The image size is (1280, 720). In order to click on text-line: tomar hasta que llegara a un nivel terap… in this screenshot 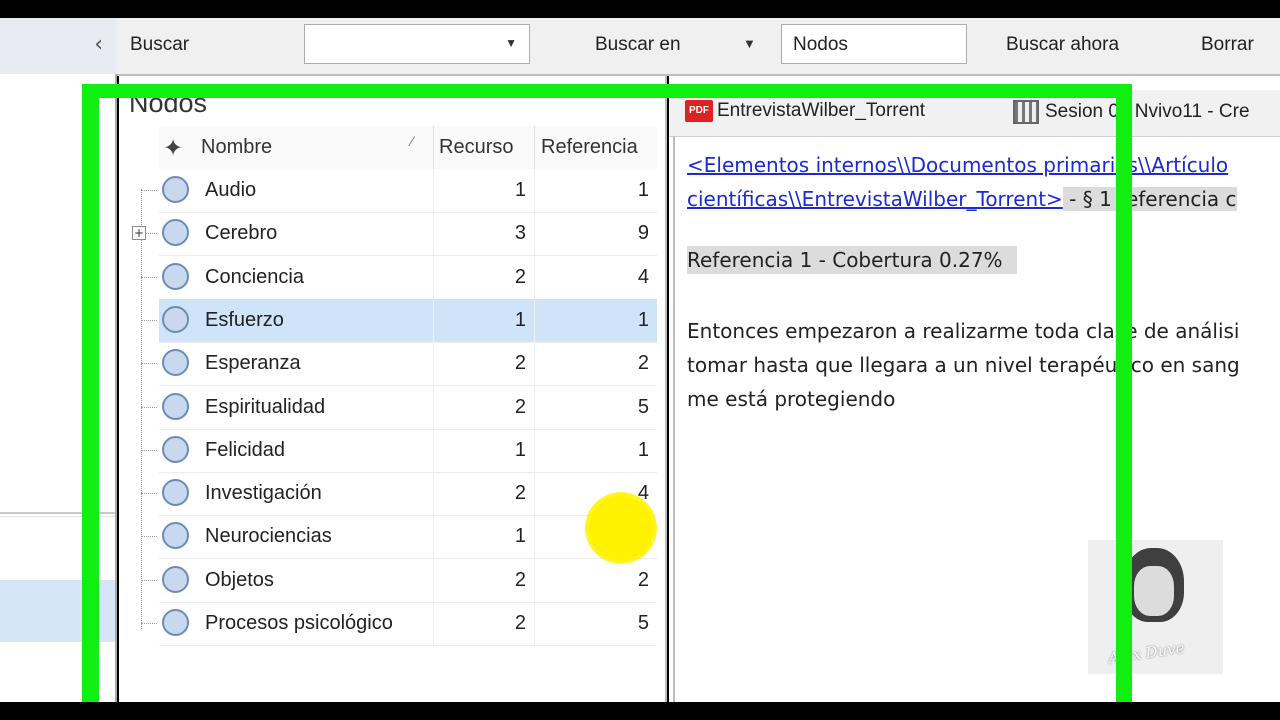, I will do `click(963, 365)`.